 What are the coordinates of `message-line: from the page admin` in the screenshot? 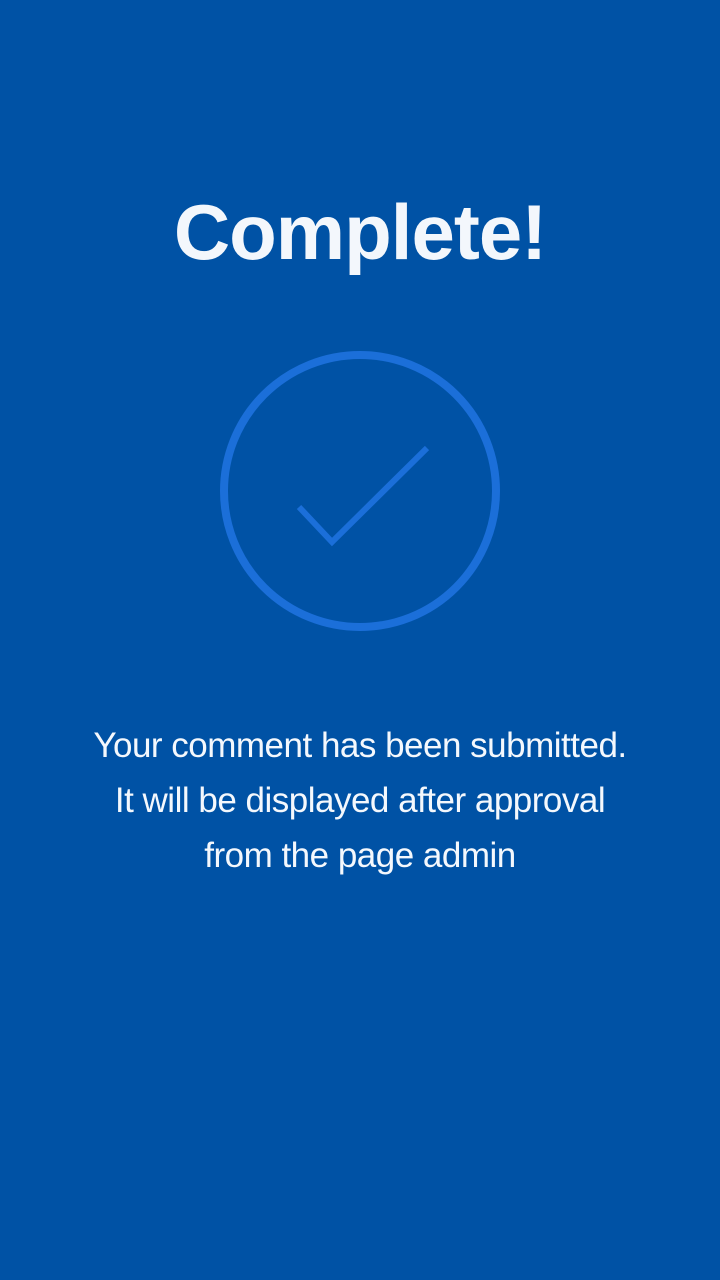 It's located at (360, 855).